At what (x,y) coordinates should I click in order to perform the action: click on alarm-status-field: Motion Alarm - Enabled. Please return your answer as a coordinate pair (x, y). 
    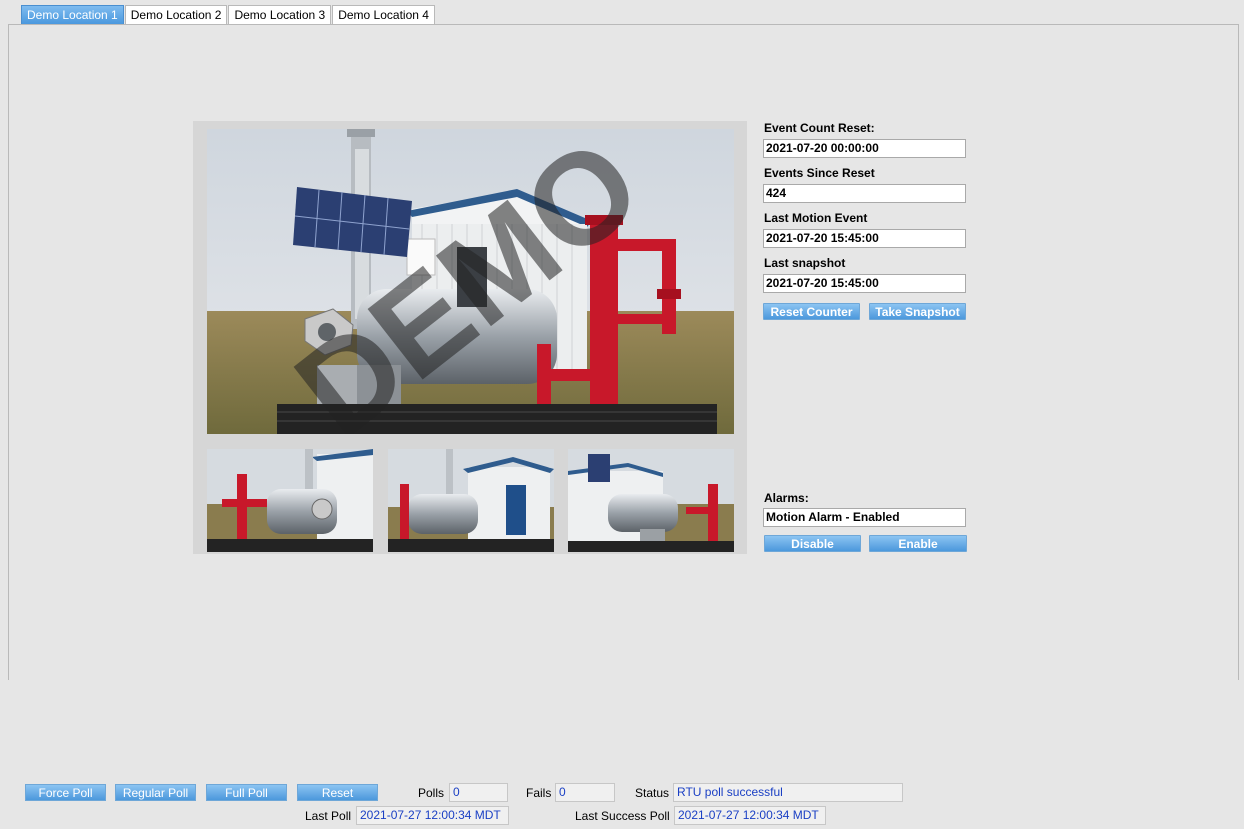
    Looking at the image, I should click on (864, 517).